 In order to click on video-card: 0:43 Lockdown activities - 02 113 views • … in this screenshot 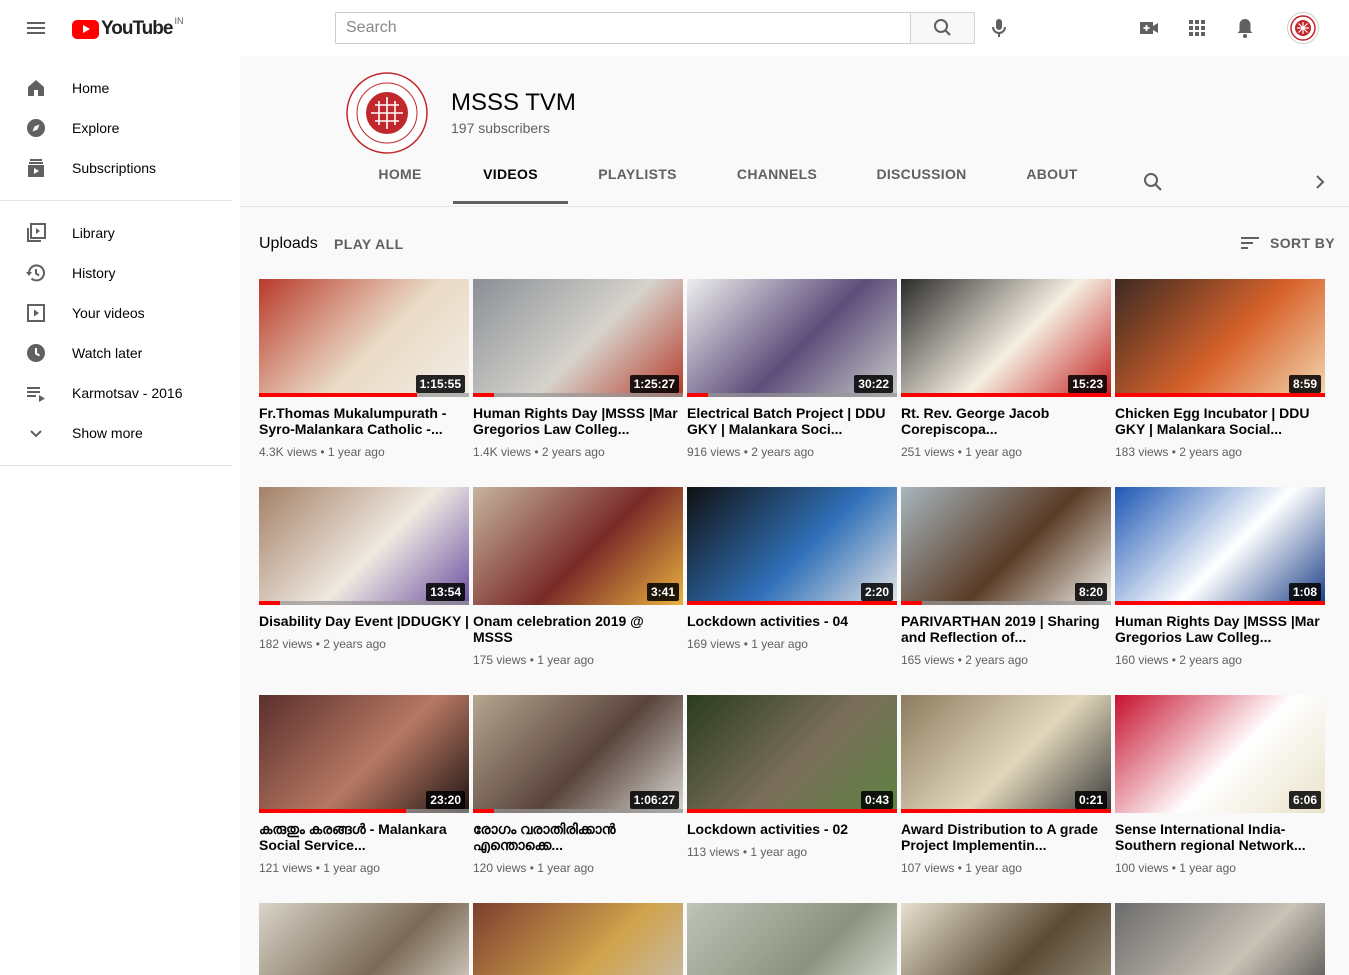, I will do `click(792, 777)`.